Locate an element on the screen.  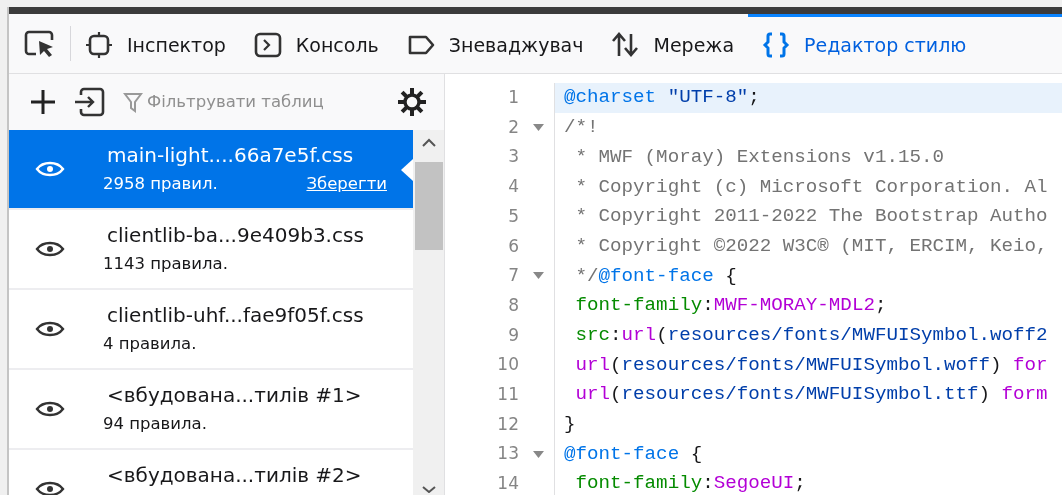
line-number: 2 is located at coordinates (513, 127).